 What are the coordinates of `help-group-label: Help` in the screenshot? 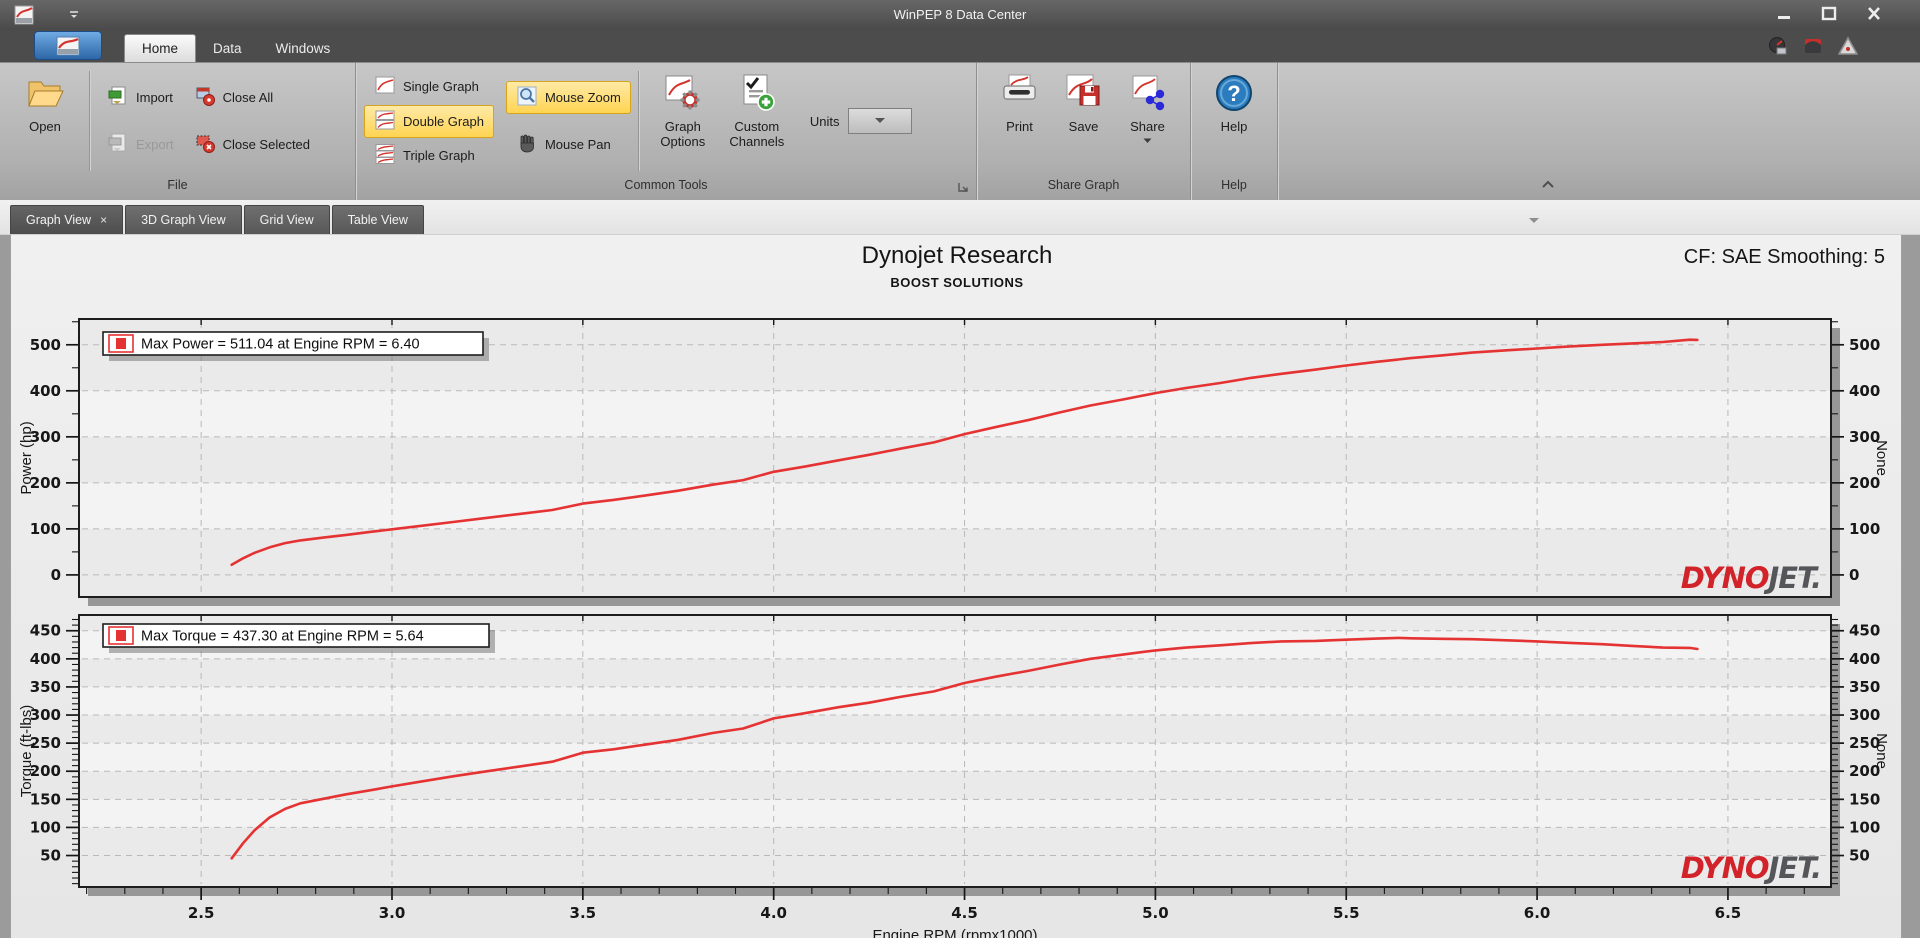 It's located at (1234, 185).